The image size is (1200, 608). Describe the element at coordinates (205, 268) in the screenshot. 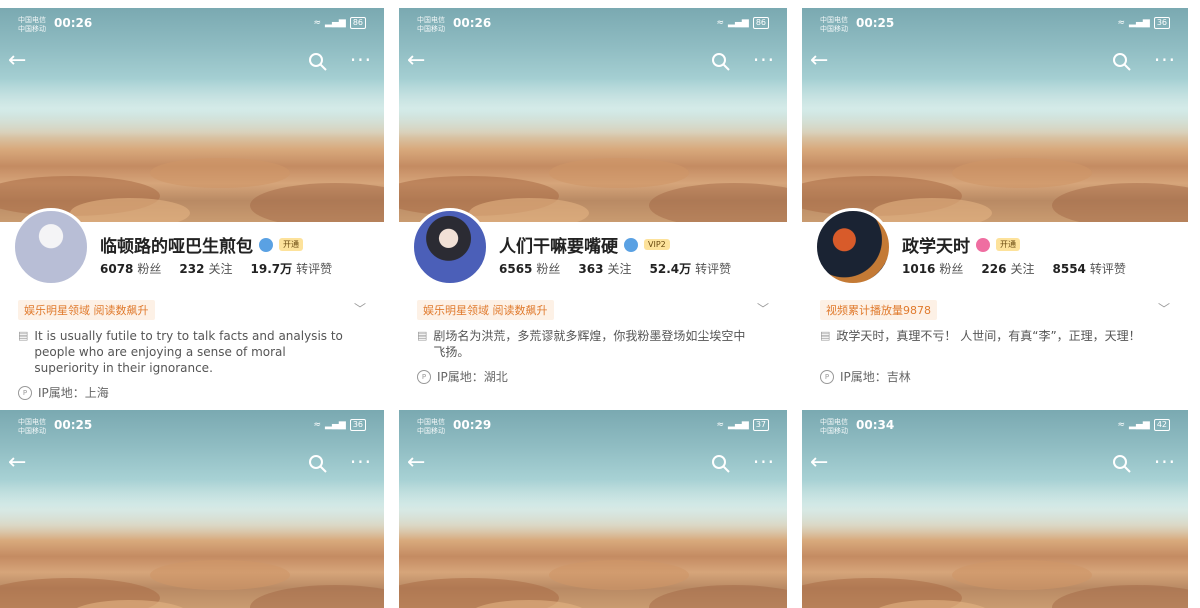

I see `follow-stat: 232 关注` at that location.